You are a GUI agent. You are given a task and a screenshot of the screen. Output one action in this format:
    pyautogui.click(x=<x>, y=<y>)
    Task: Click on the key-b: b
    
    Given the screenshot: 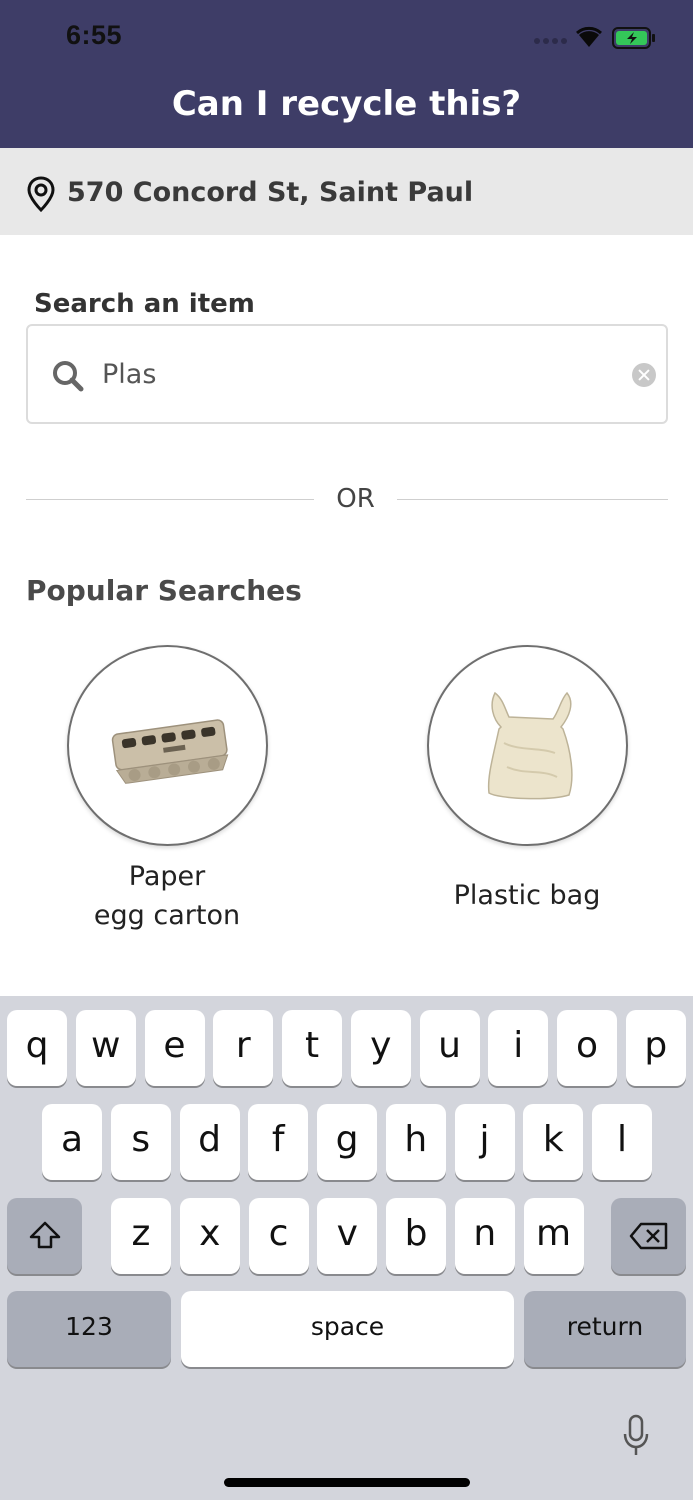 What is the action you would take?
    pyautogui.click(x=416, y=1236)
    